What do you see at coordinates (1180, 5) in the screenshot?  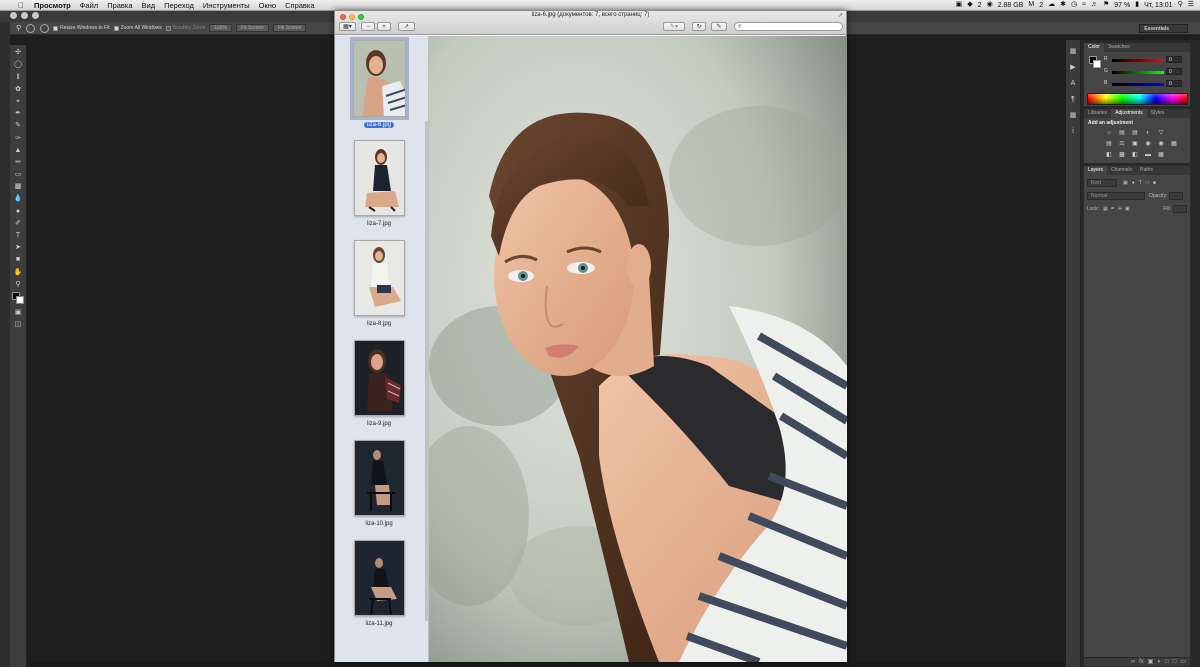 I see `spotlight-icon: ⚲` at bounding box center [1180, 5].